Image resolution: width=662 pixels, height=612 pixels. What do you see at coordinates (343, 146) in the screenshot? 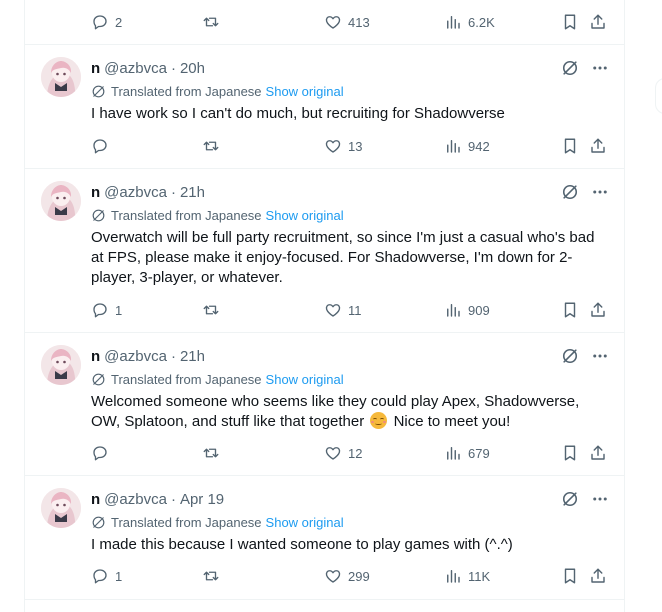
I see `like-button: 13` at bounding box center [343, 146].